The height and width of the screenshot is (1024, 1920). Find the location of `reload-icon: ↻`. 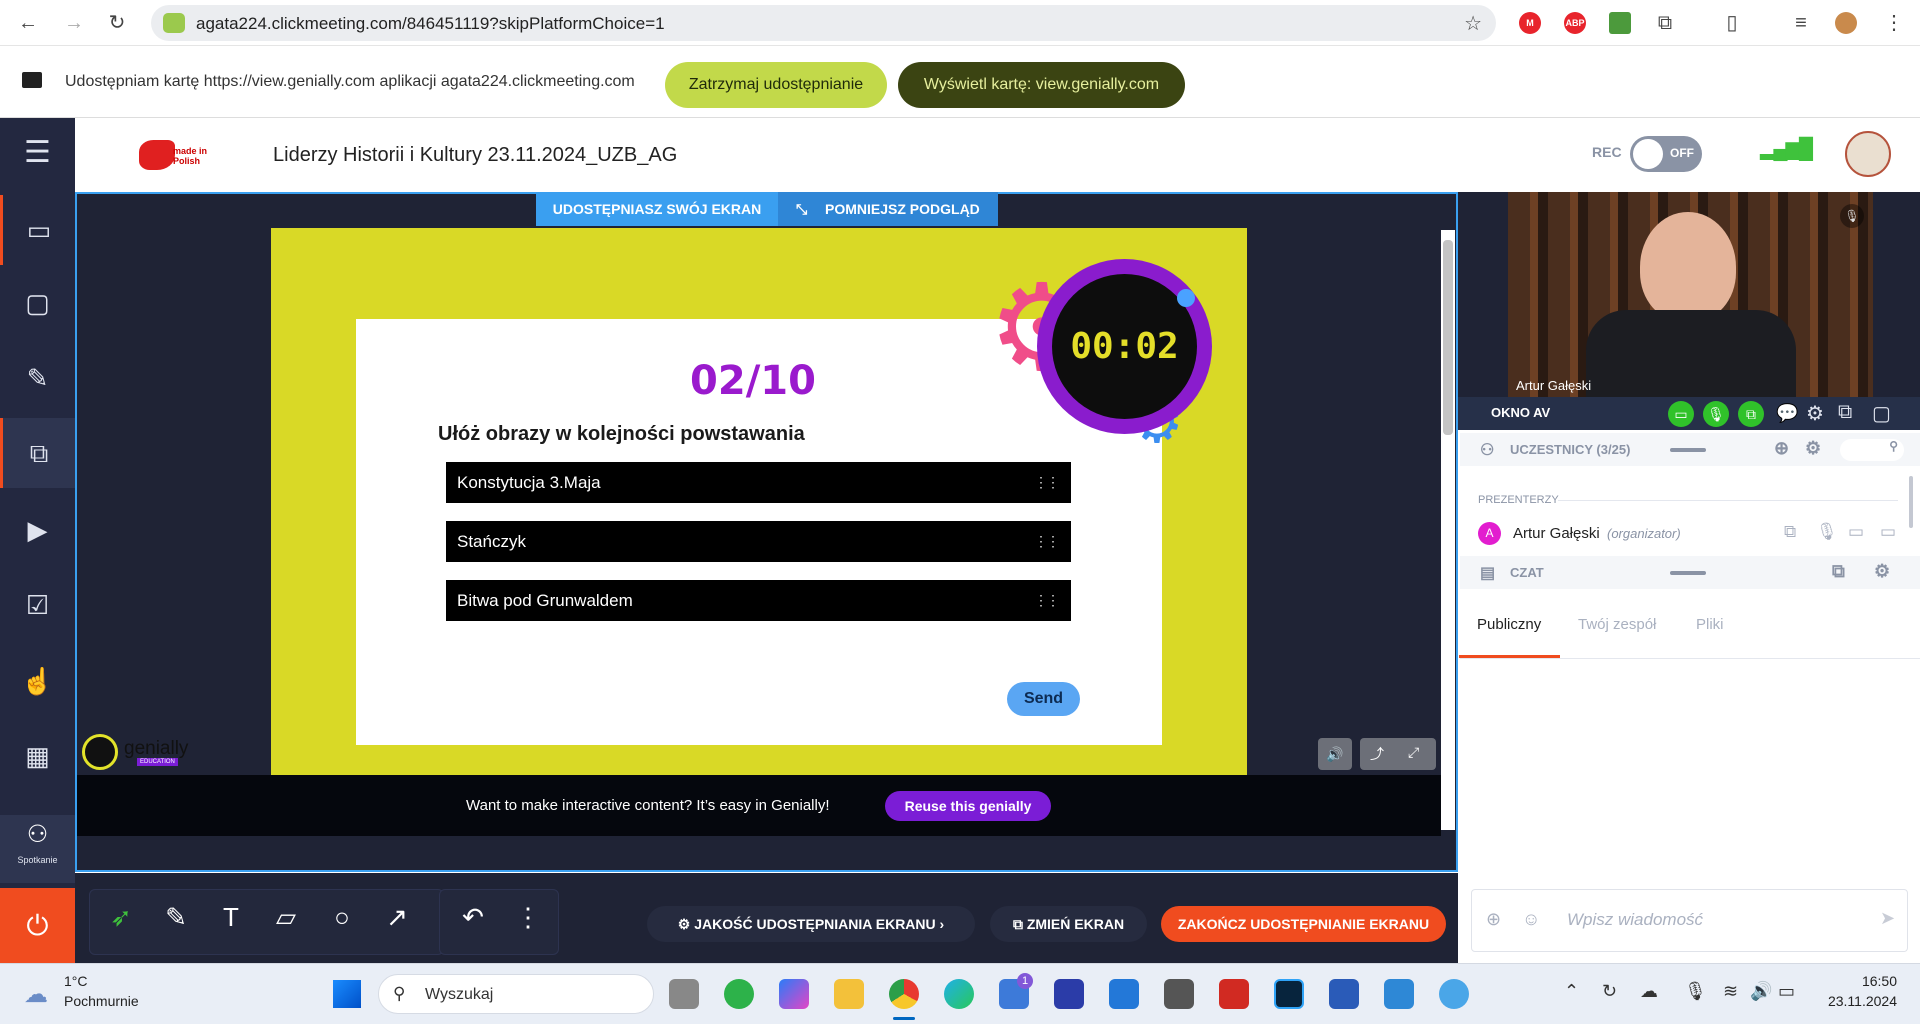

reload-icon: ↻ is located at coordinates (117, 23).